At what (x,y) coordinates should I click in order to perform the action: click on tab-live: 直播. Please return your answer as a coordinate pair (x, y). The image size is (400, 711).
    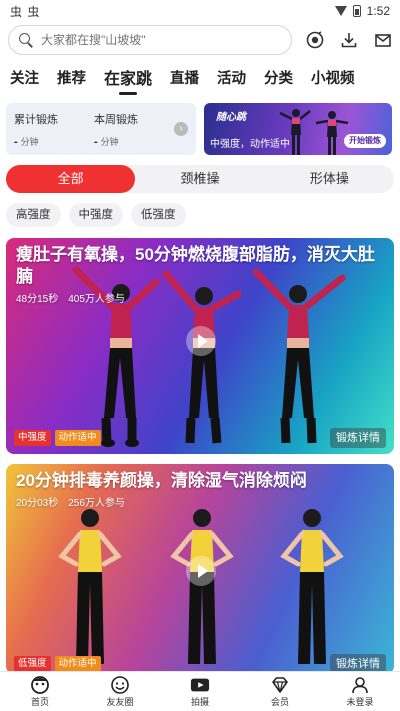
    Looking at the image, I should click on (184, 77).